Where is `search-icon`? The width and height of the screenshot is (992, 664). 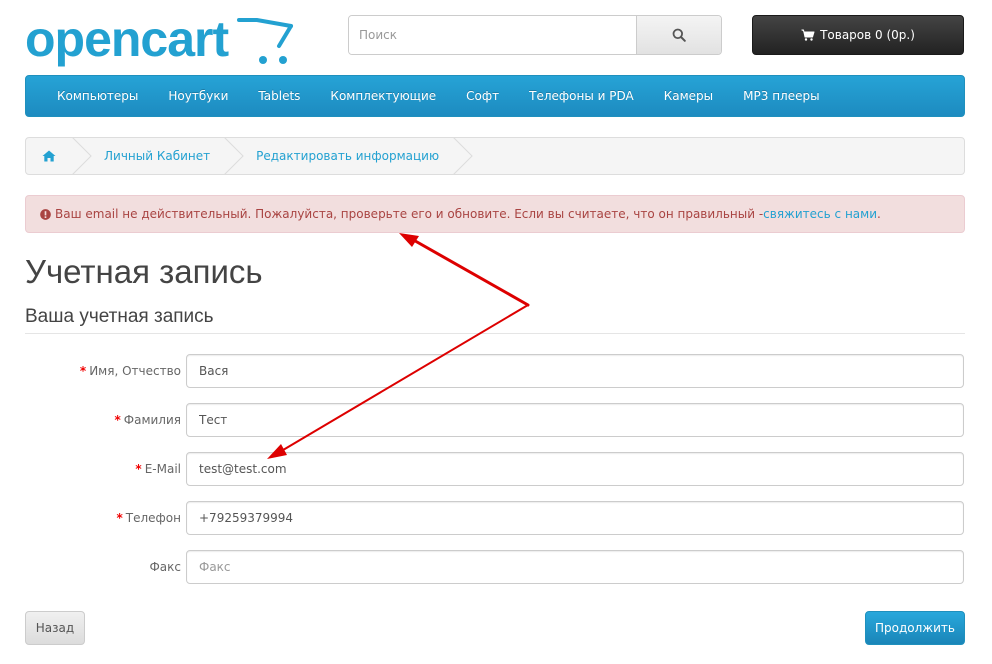 search-icon is located at coordinates (679, 35).